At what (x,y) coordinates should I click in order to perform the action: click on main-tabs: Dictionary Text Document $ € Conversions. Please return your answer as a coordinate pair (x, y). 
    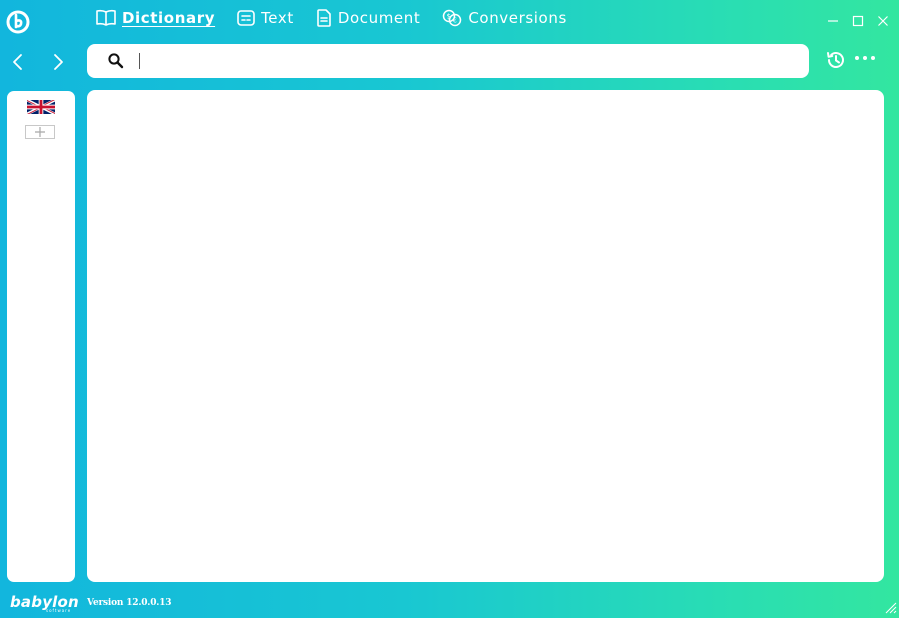
    Looking at the image, I should click on (342, 18).